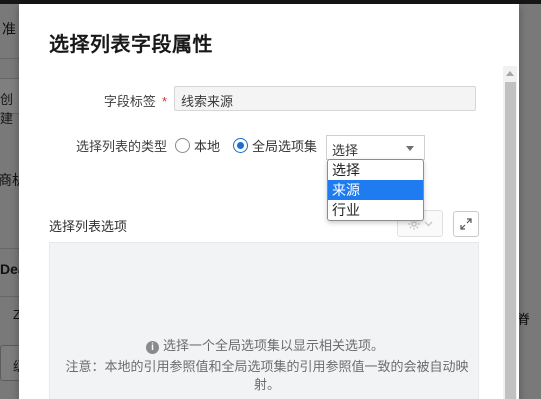 Image resolution: width=541 pixels, height=399 pixels. Describe the element at coordinates (240, 145) in the screenshot. I see `radio-global-set-dot` at that location.